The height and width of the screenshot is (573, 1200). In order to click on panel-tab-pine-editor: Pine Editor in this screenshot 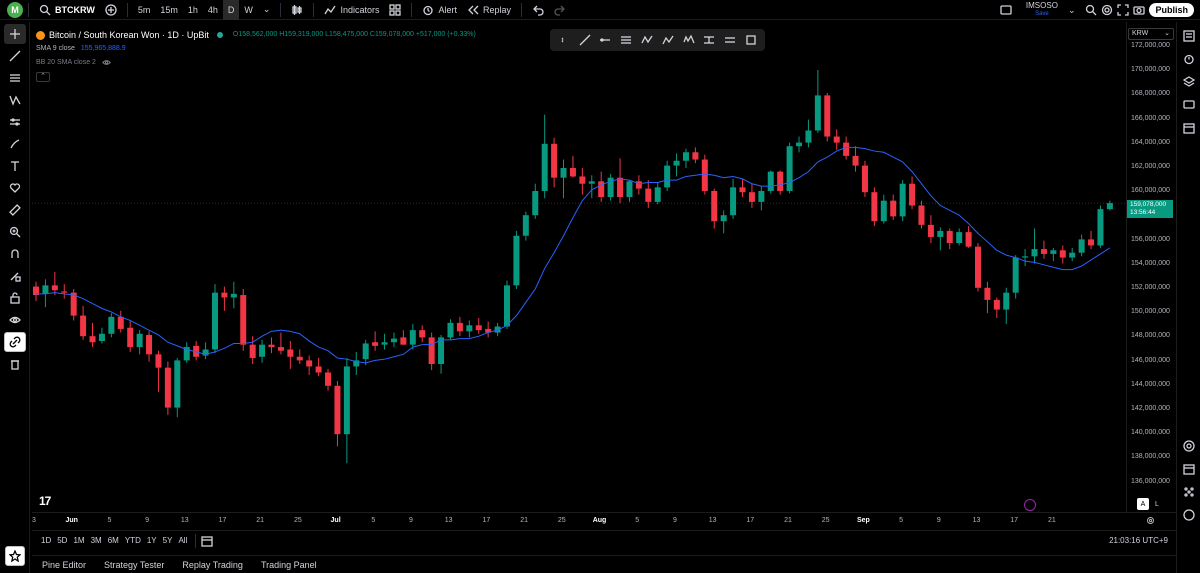, I will do `click(64, 565)`.